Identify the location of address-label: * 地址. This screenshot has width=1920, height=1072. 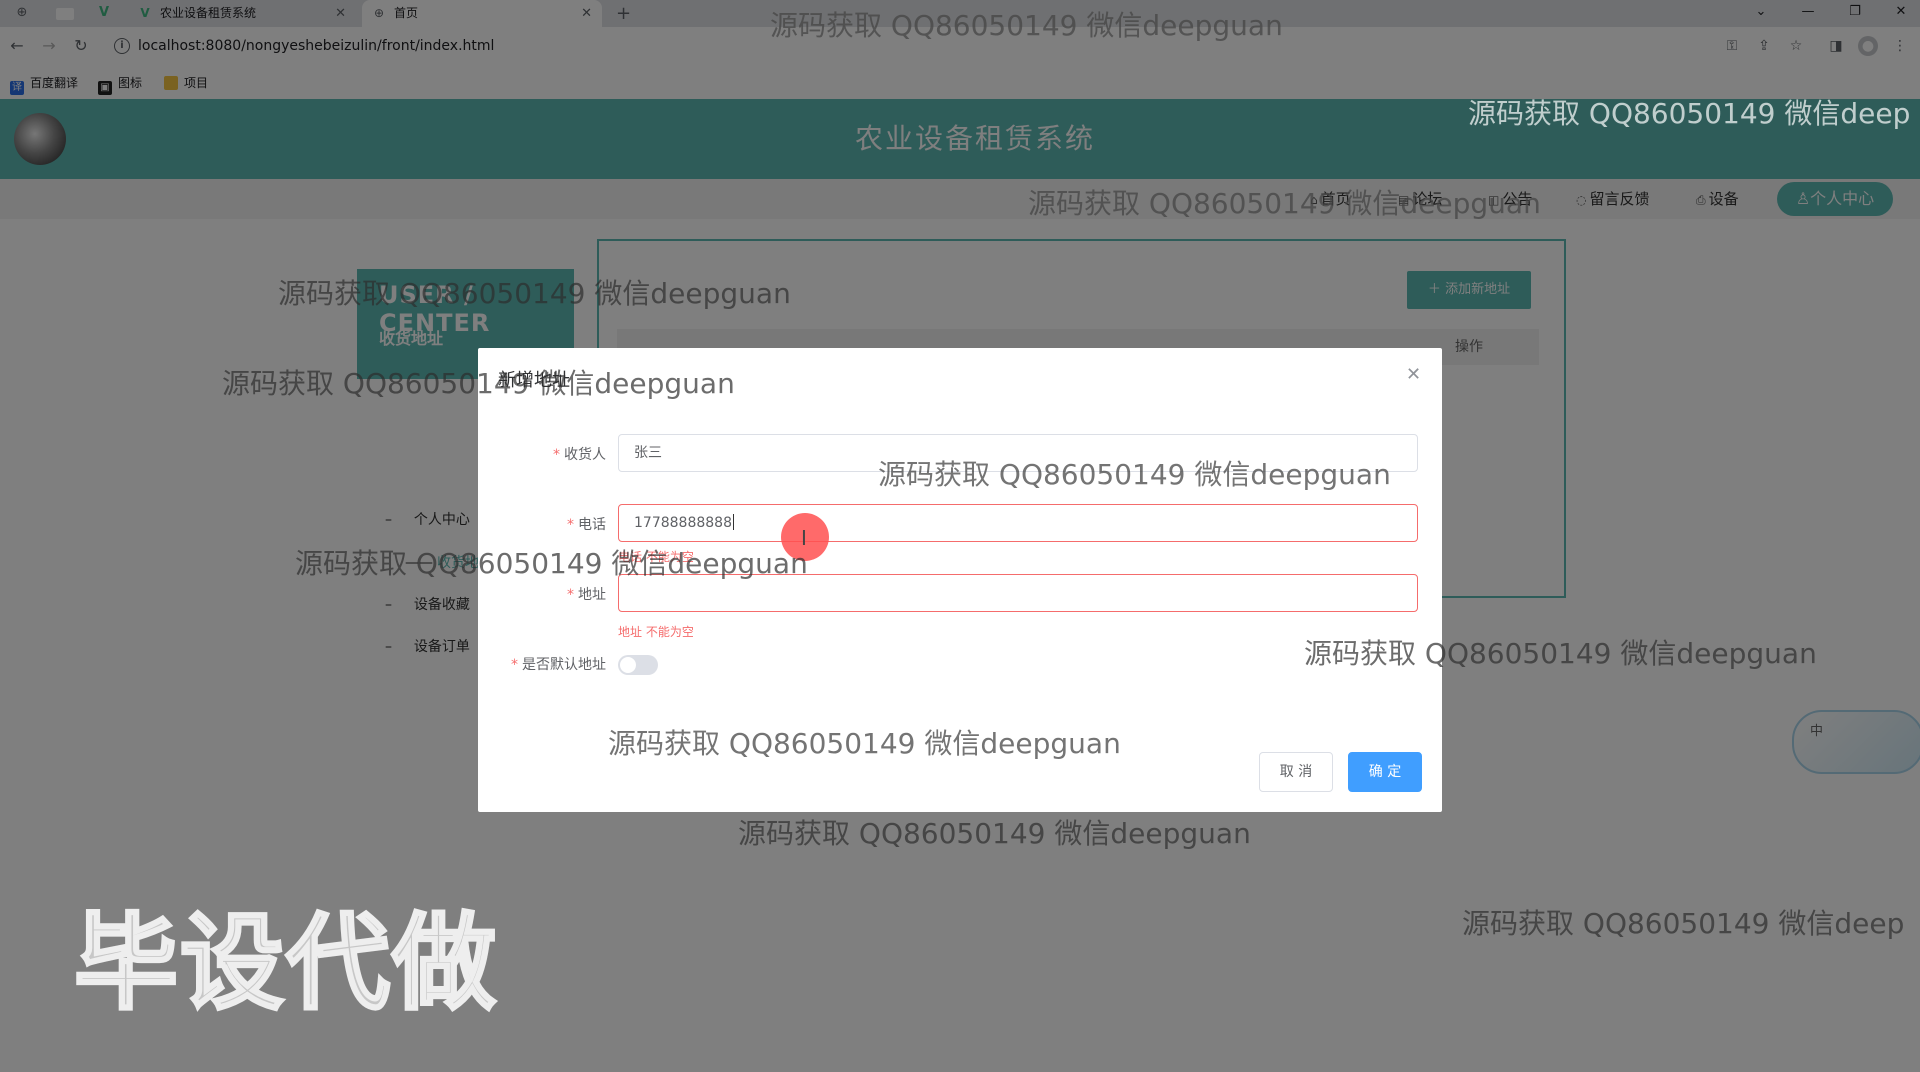
(586, 595).